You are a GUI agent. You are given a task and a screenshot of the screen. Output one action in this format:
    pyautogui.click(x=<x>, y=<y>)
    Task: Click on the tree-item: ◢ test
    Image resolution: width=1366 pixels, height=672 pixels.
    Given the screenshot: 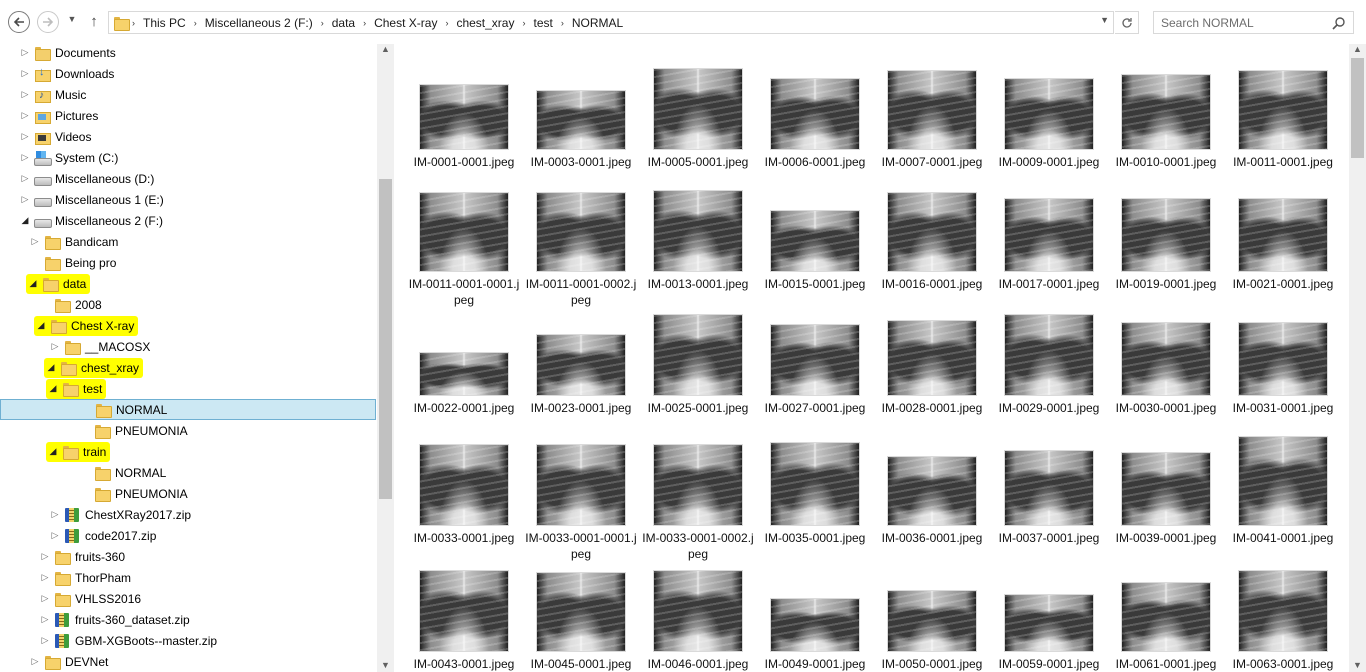 What is the action you would take?
    pyautogui.click(x=188, y=388)
    